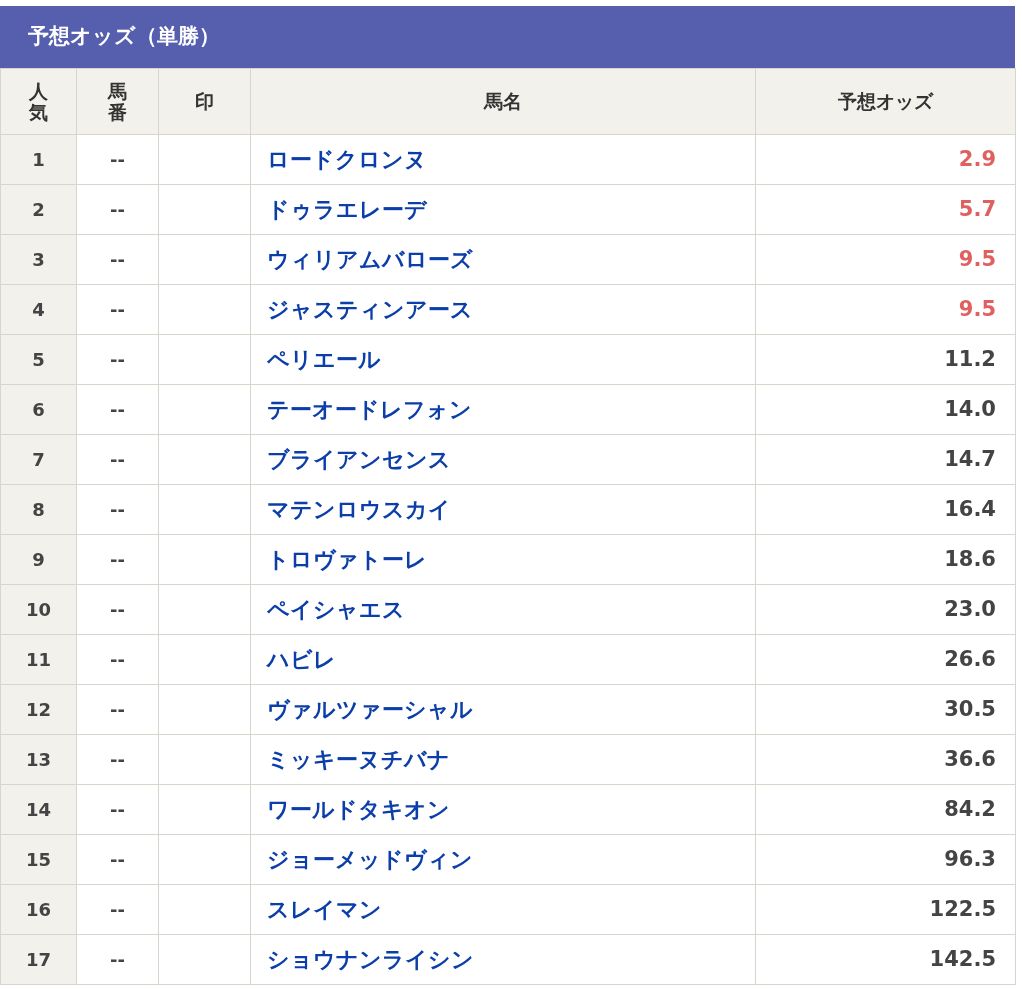  What do you see at coordinates (117, 101) in the screenshot?
I see `column-header: 馬番` at bounding box center [117, 101].